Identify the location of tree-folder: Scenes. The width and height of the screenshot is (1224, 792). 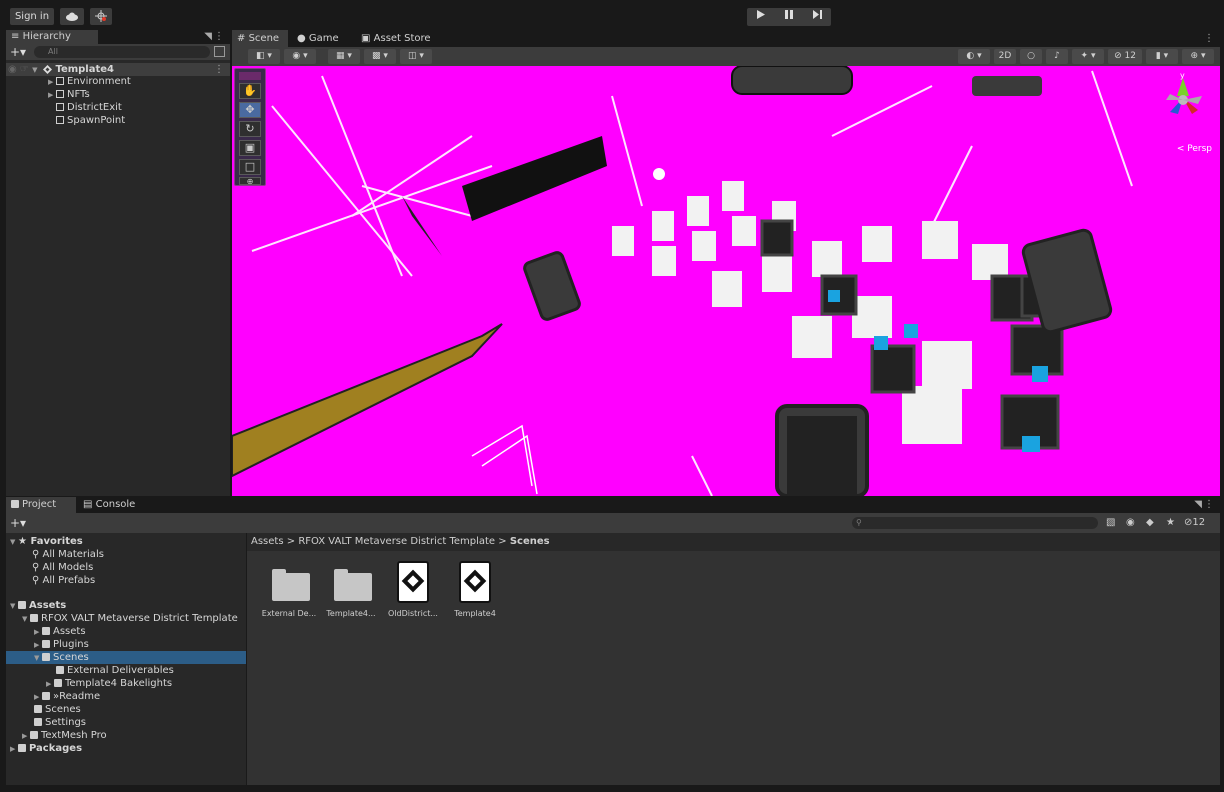
(57, 709).